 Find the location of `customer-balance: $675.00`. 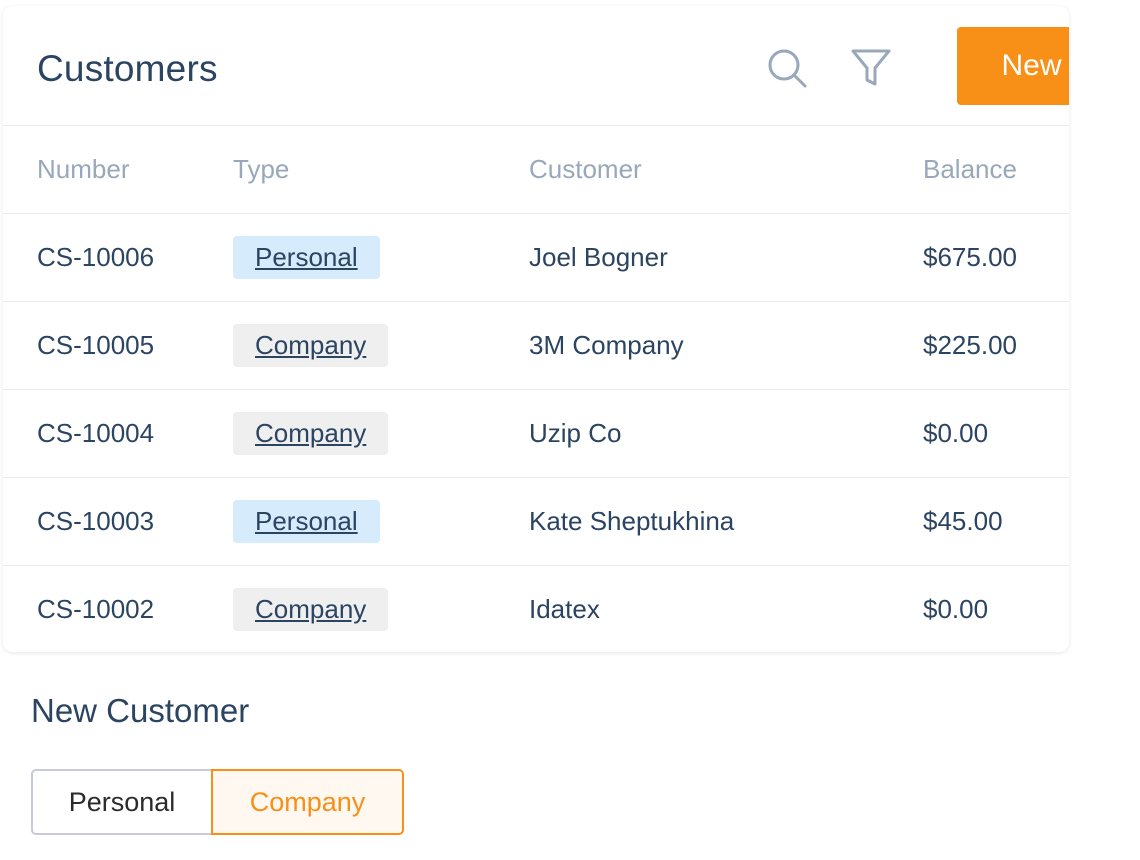

customer-balance: $675.00 is located at coordinates (996, 257).